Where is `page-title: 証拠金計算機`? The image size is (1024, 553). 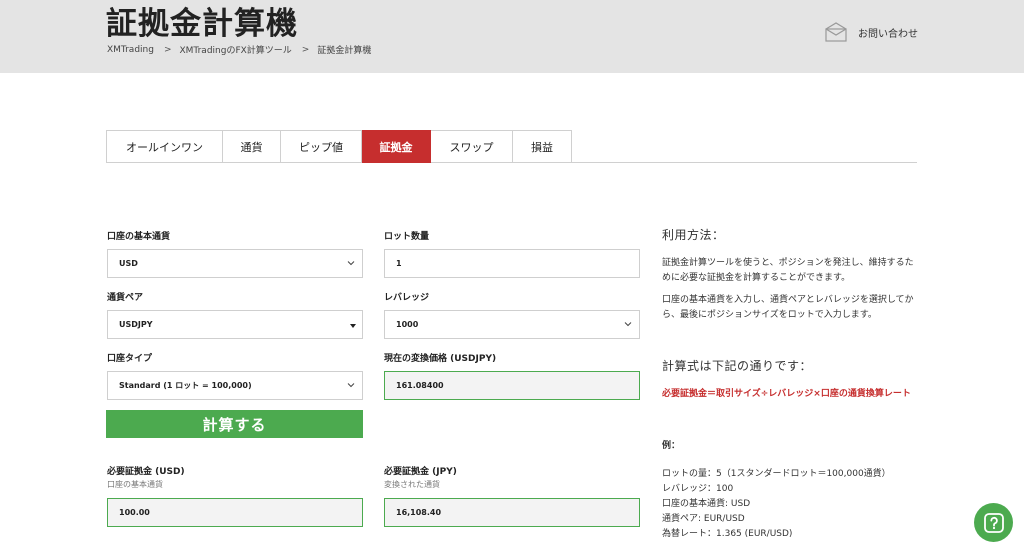
page-title: 証拠金計算機 is located at coordinates (202, 24).